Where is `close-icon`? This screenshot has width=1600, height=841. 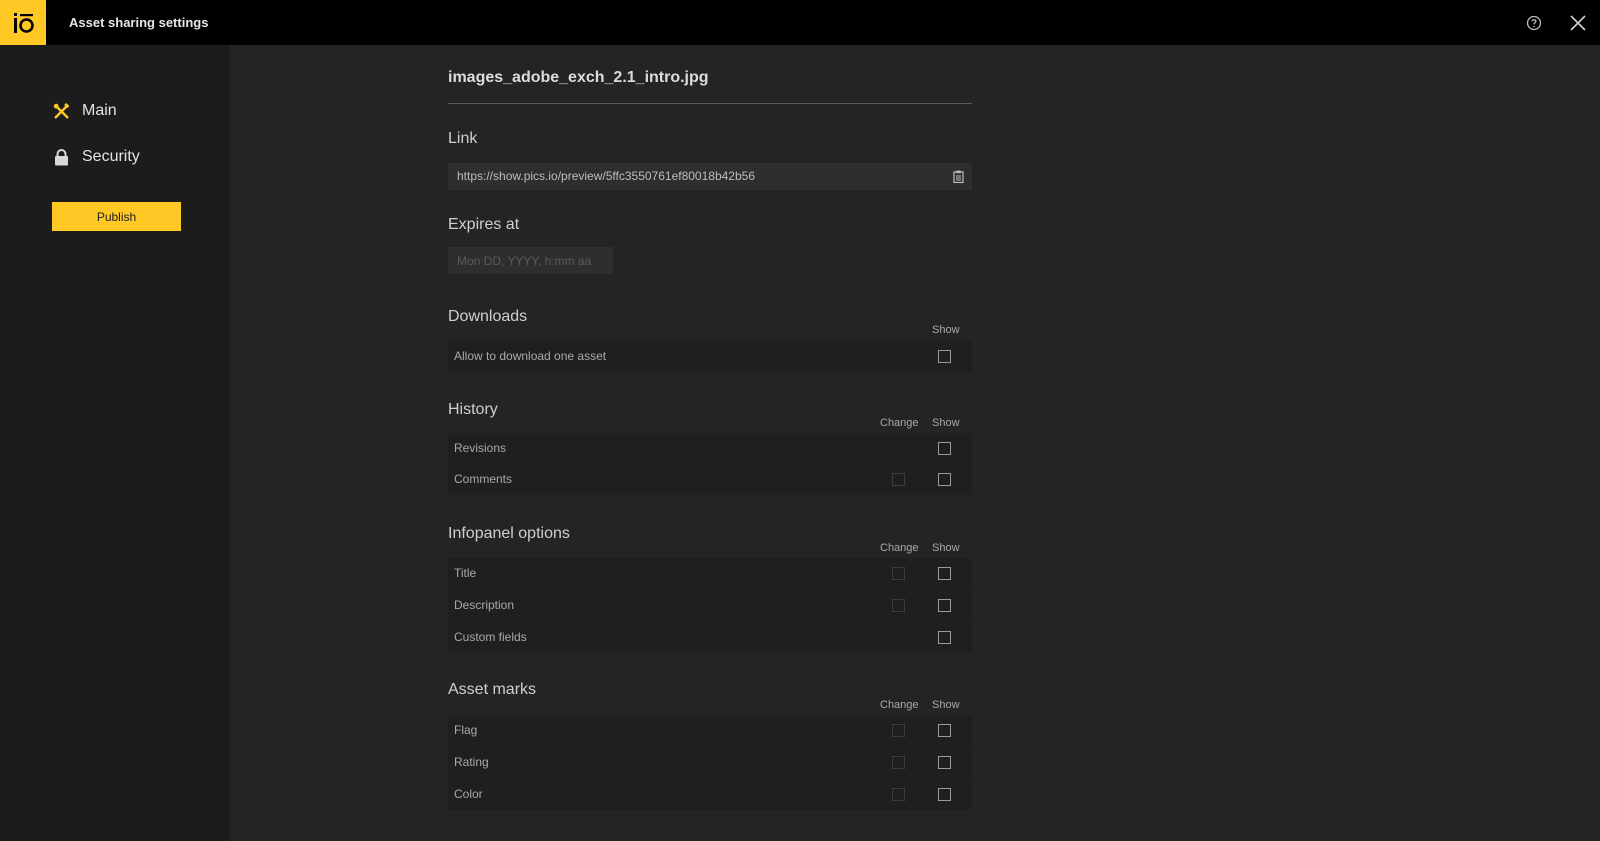
close-icon is located at coordinates (1578, 22).